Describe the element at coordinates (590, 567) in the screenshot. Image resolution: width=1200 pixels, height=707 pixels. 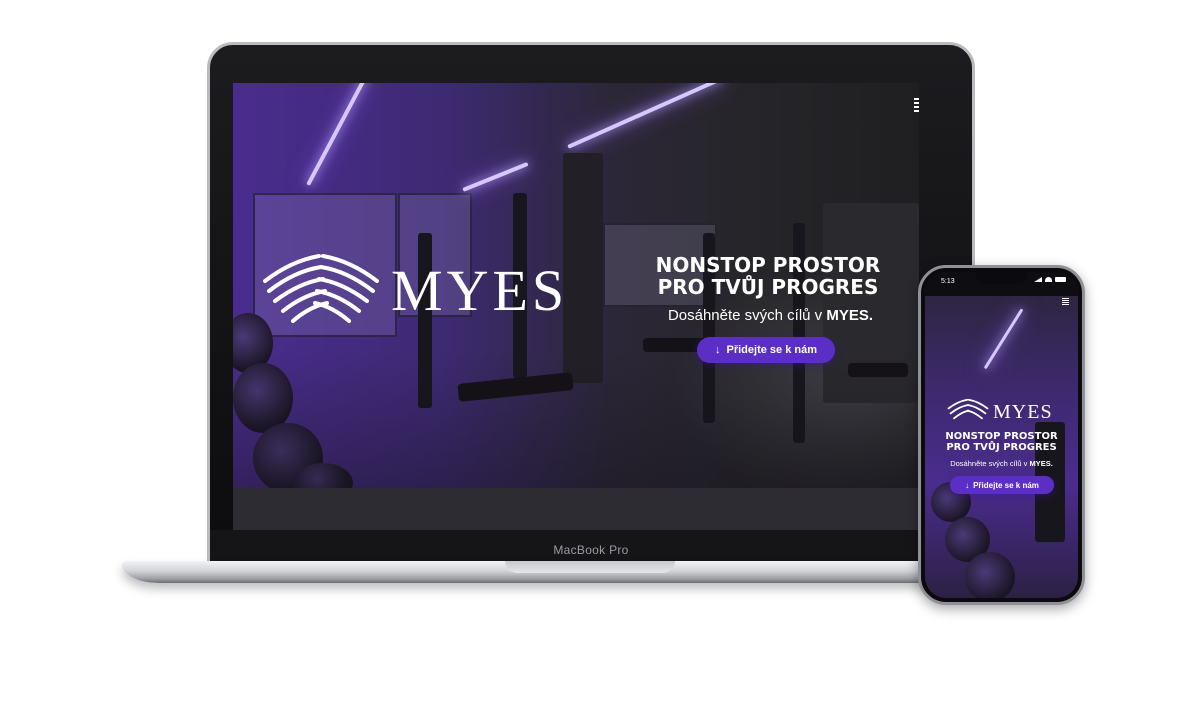
I see `laptop-opening-notch` at that location.